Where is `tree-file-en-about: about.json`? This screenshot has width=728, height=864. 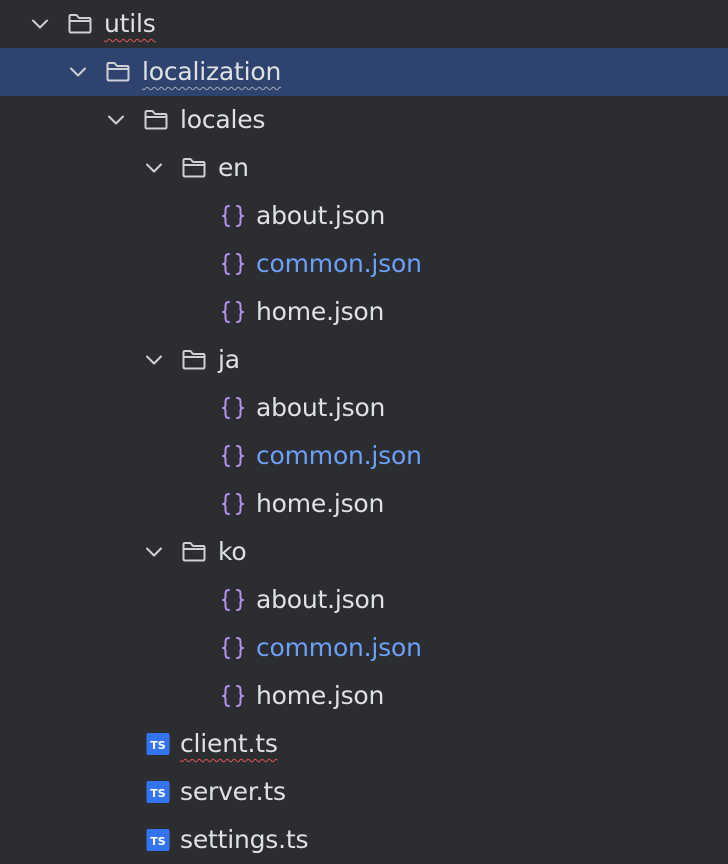 tree-file-en-about: about.json is located at coordinates (364, 216).